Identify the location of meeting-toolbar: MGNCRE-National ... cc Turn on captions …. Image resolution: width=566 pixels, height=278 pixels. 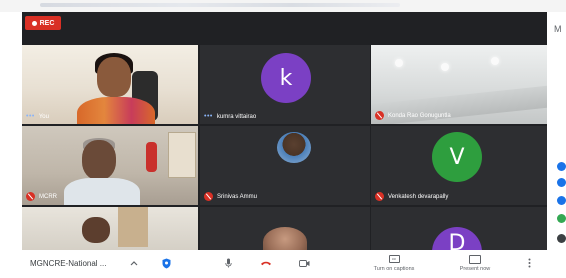
(284, 264).